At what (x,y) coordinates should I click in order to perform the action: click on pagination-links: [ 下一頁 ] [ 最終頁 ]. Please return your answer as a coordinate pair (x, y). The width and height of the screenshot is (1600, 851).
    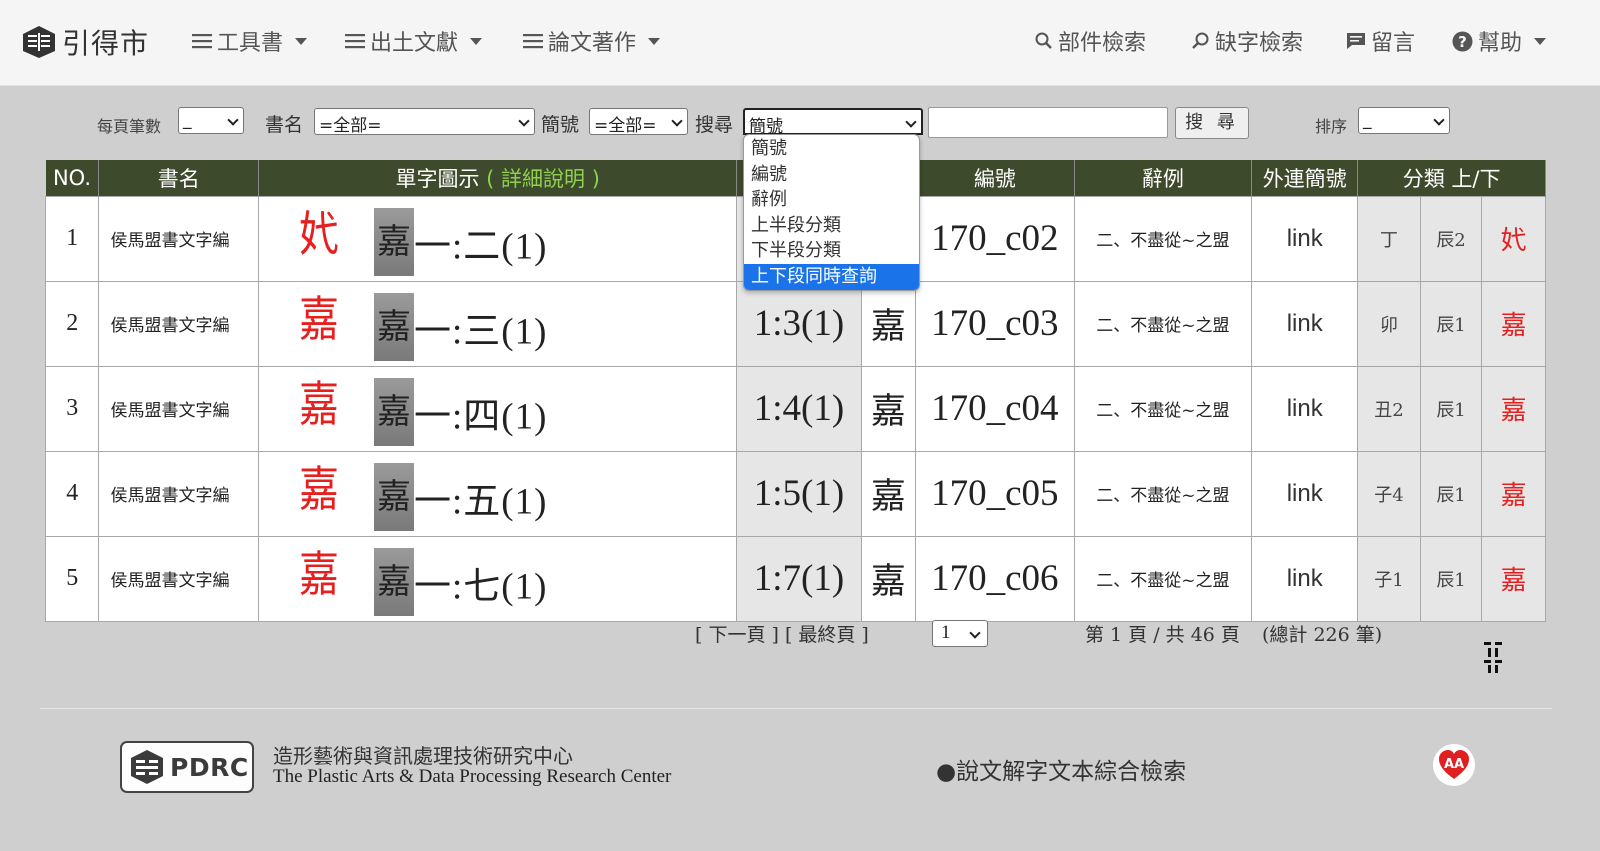
    Looking at the image, I should click on (782, 633).